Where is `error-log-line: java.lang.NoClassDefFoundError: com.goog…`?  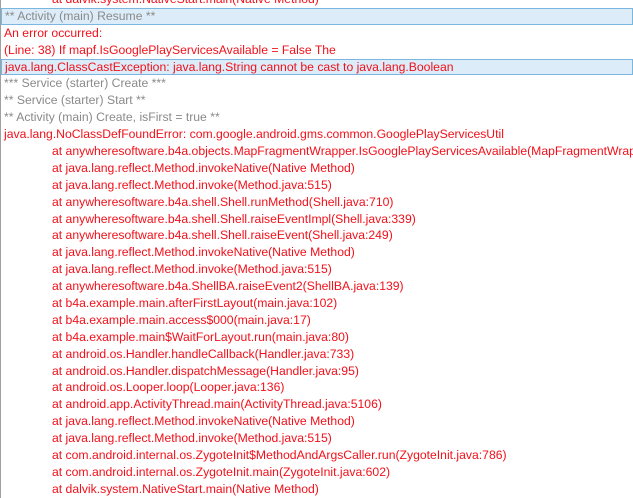 error-log-line: java.lang.NoClassDefFoundError: com.goog… is located at coordinates (317, 134).